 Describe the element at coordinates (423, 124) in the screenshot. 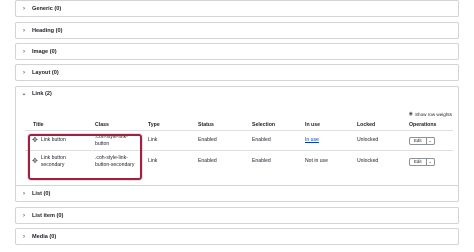

I see `column-header-operations: Operations` at that location.